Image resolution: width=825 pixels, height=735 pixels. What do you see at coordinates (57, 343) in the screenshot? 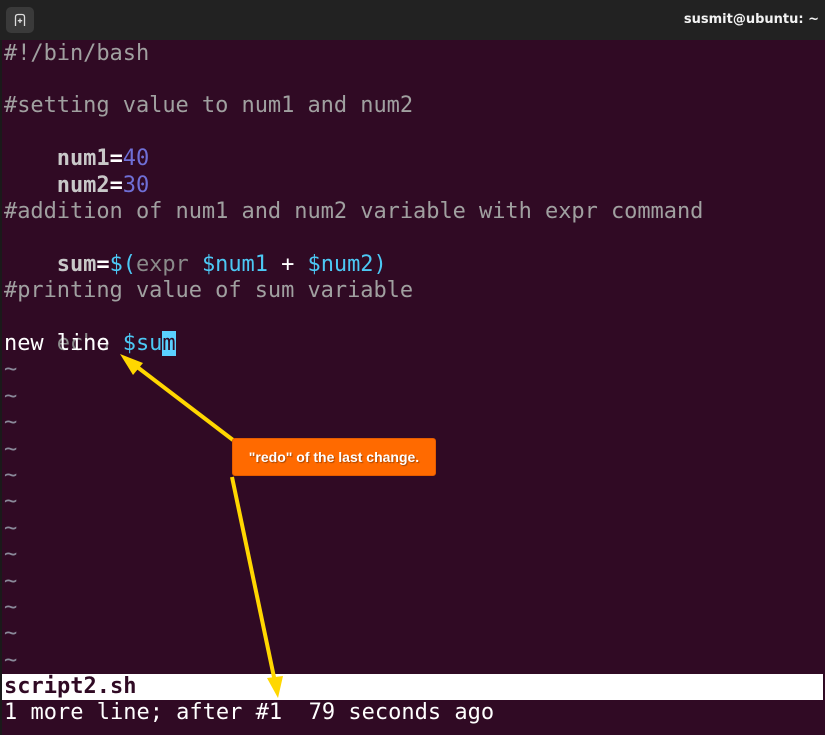
I see `code-line-new-line: new line` at bounding box center [57, 343].